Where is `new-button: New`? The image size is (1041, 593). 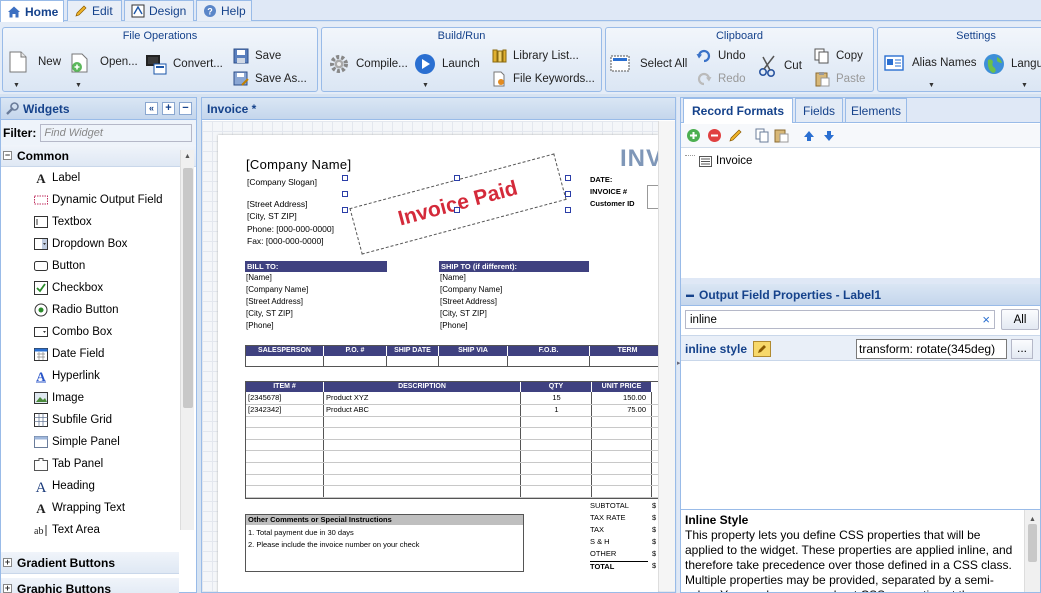 new-button: New is located at coordinates (34, 62).